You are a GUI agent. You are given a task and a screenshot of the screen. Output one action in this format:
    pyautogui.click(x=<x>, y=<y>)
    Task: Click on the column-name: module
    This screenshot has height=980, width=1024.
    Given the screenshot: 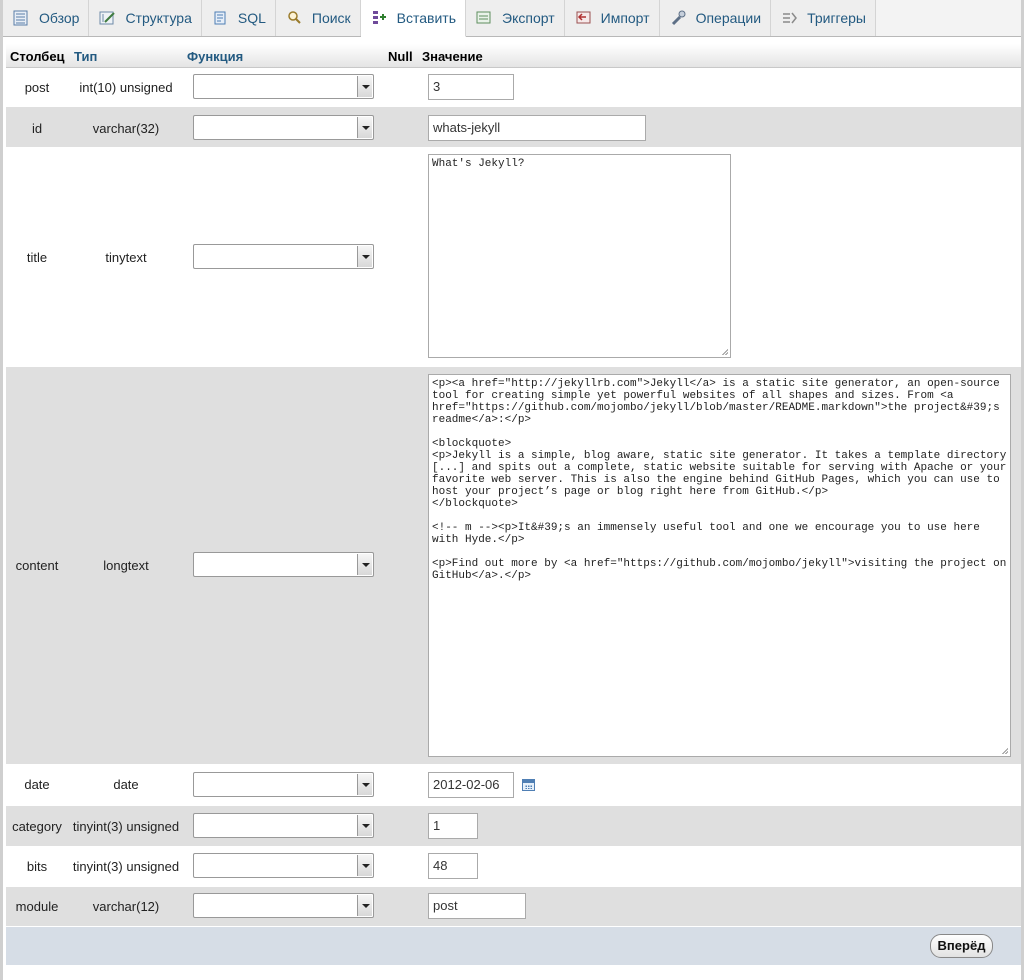 What is the action you would take?
    pyautogui.click(x=37, y=906)
    